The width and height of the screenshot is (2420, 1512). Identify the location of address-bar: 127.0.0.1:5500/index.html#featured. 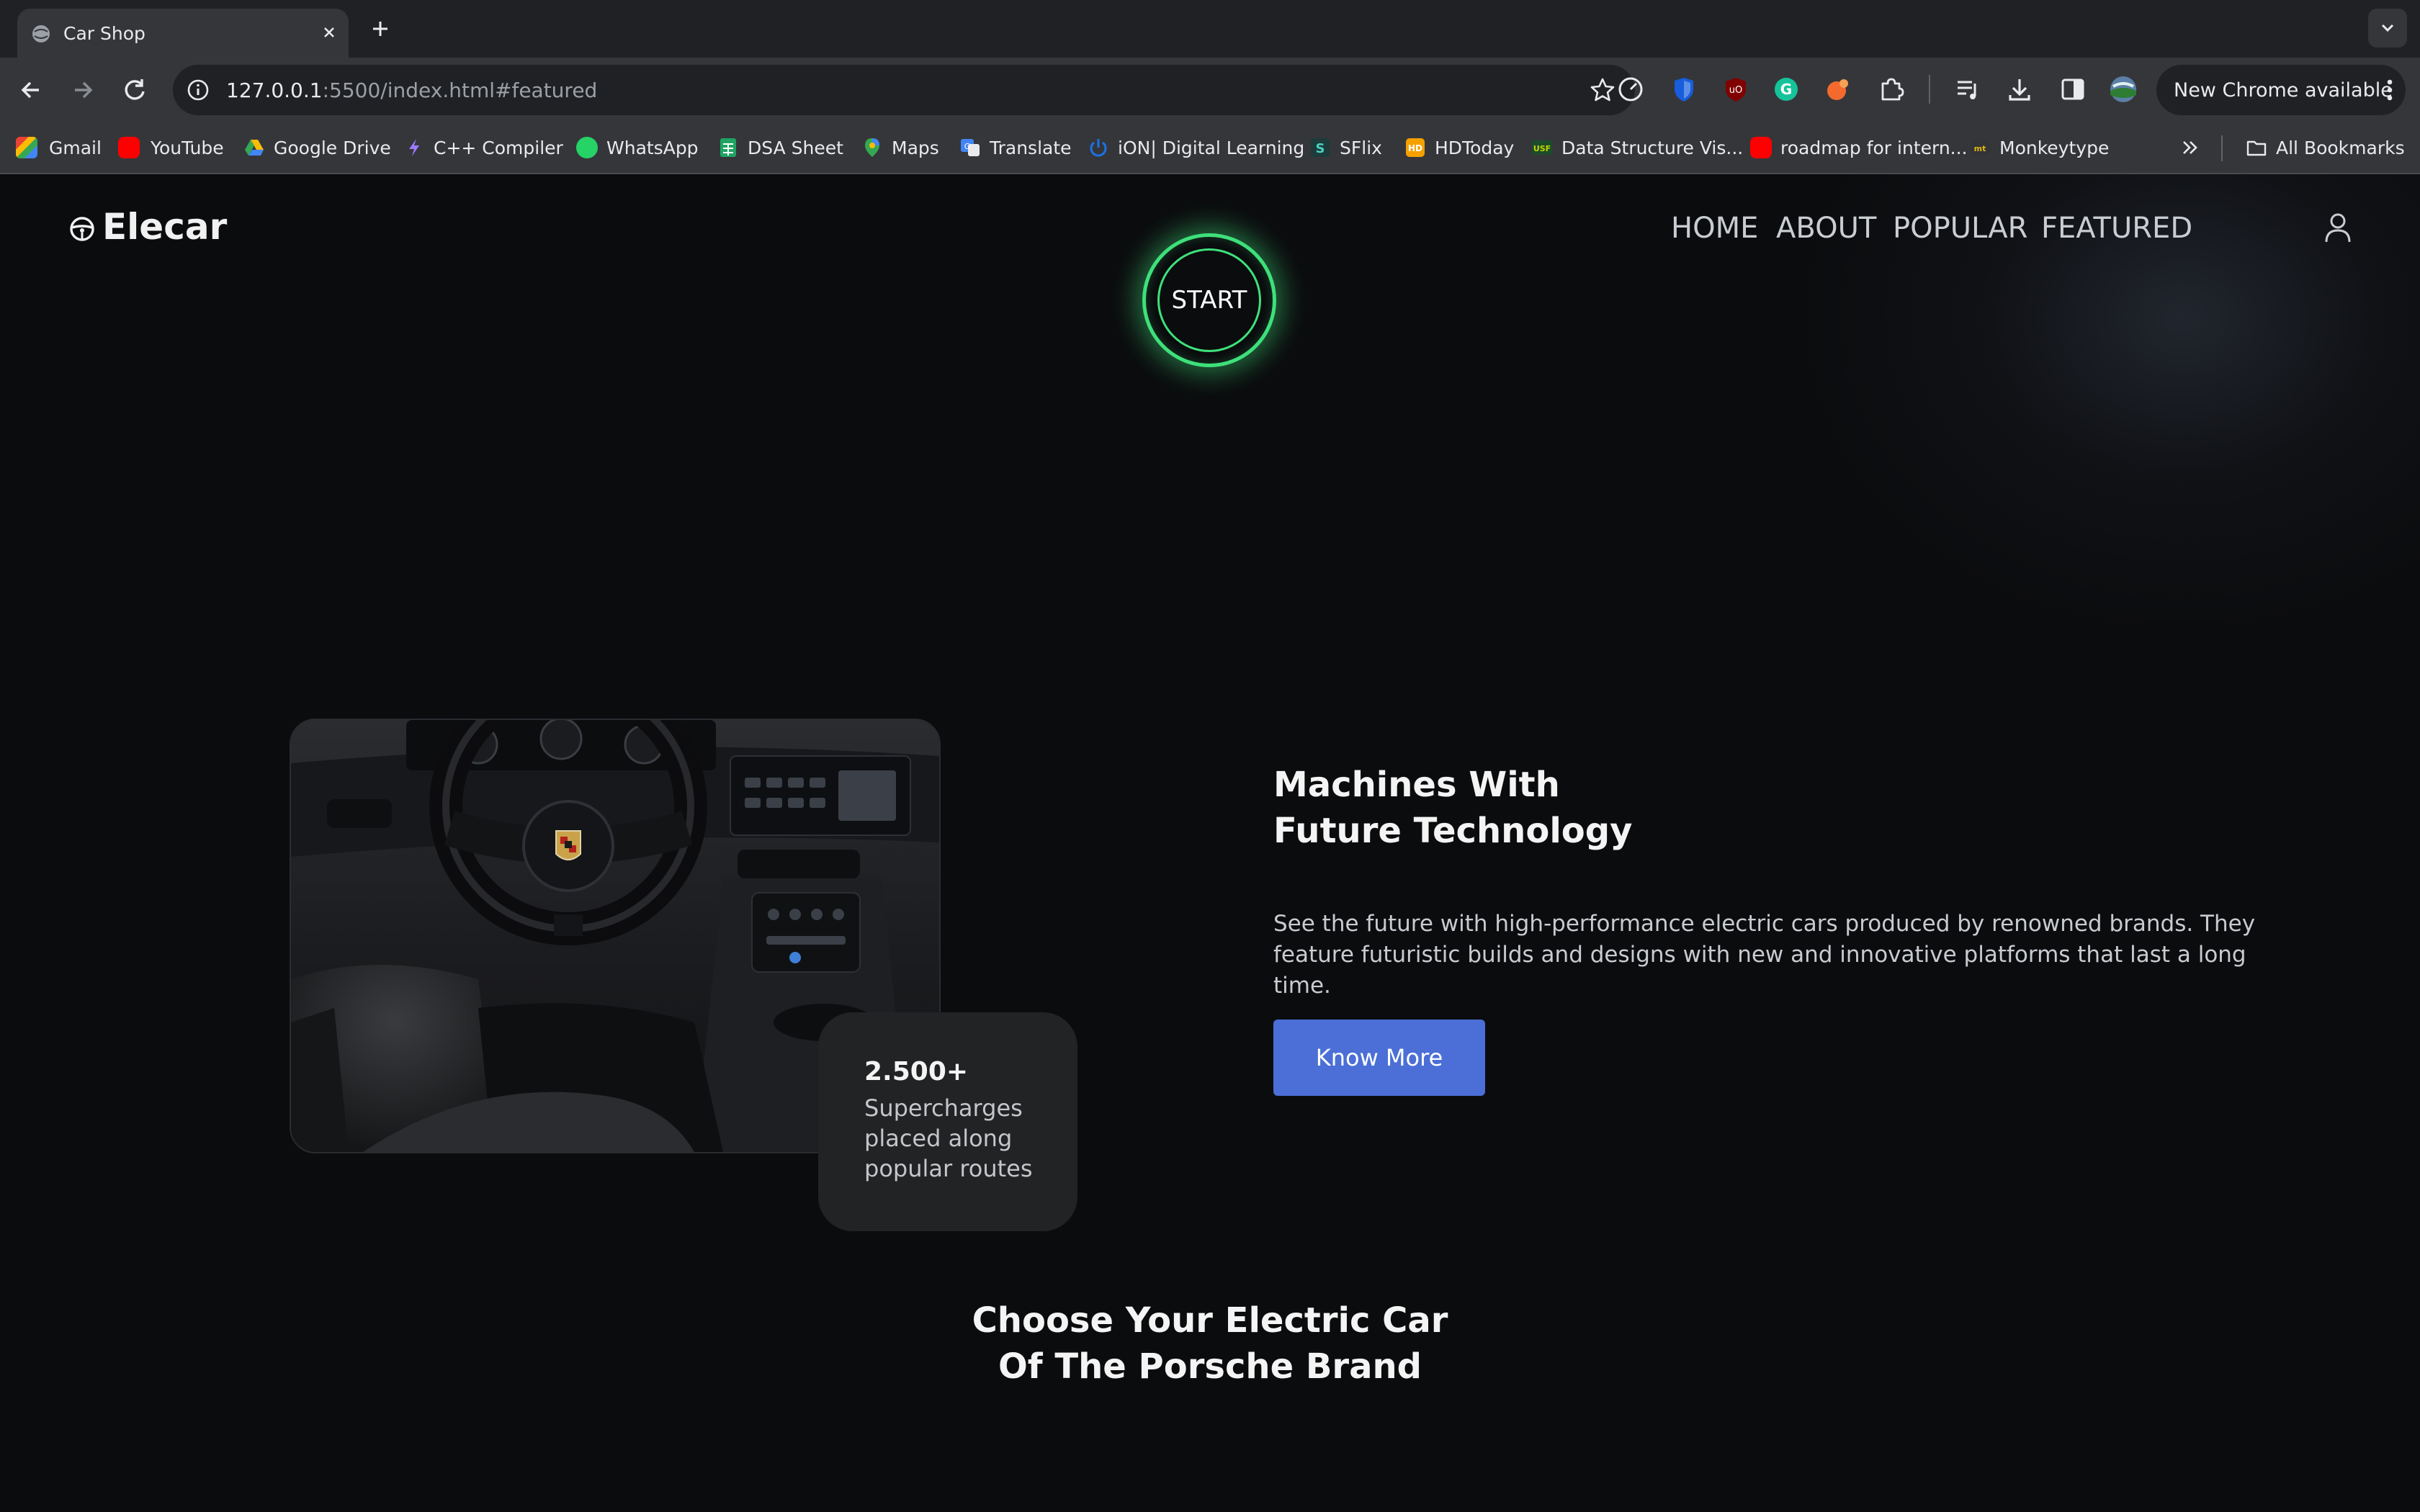
(904, 90).